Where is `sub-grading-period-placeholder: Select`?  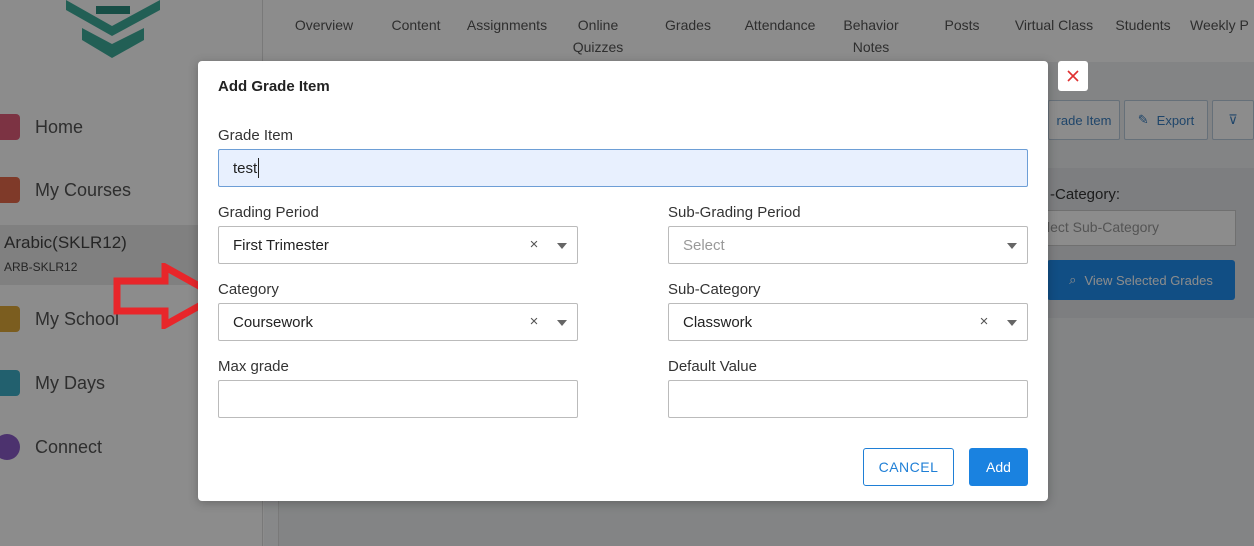
sub-grading-period-placeholder: Select is located at coordinates (704, 245).